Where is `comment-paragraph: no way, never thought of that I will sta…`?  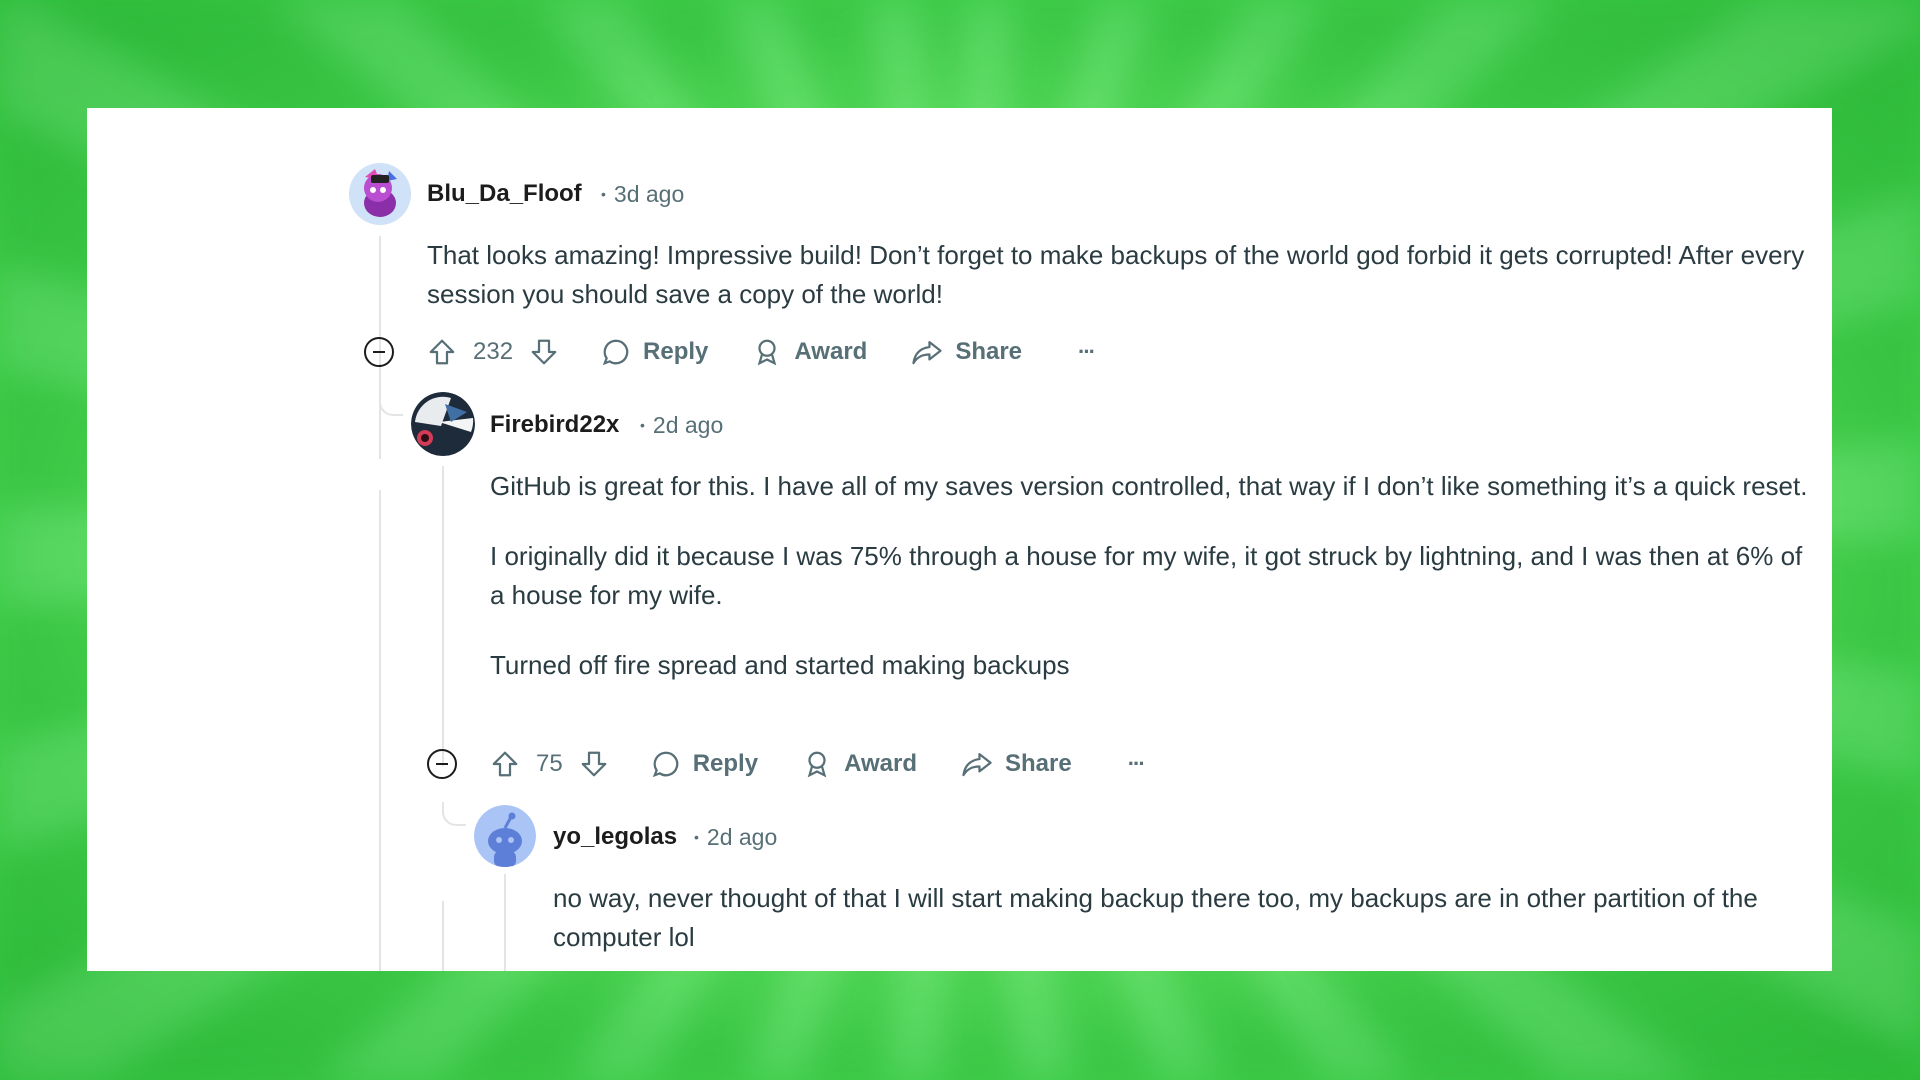 comment-paragraph: no way, never thought of that I will sta… is located at coordinates (1155, 917).